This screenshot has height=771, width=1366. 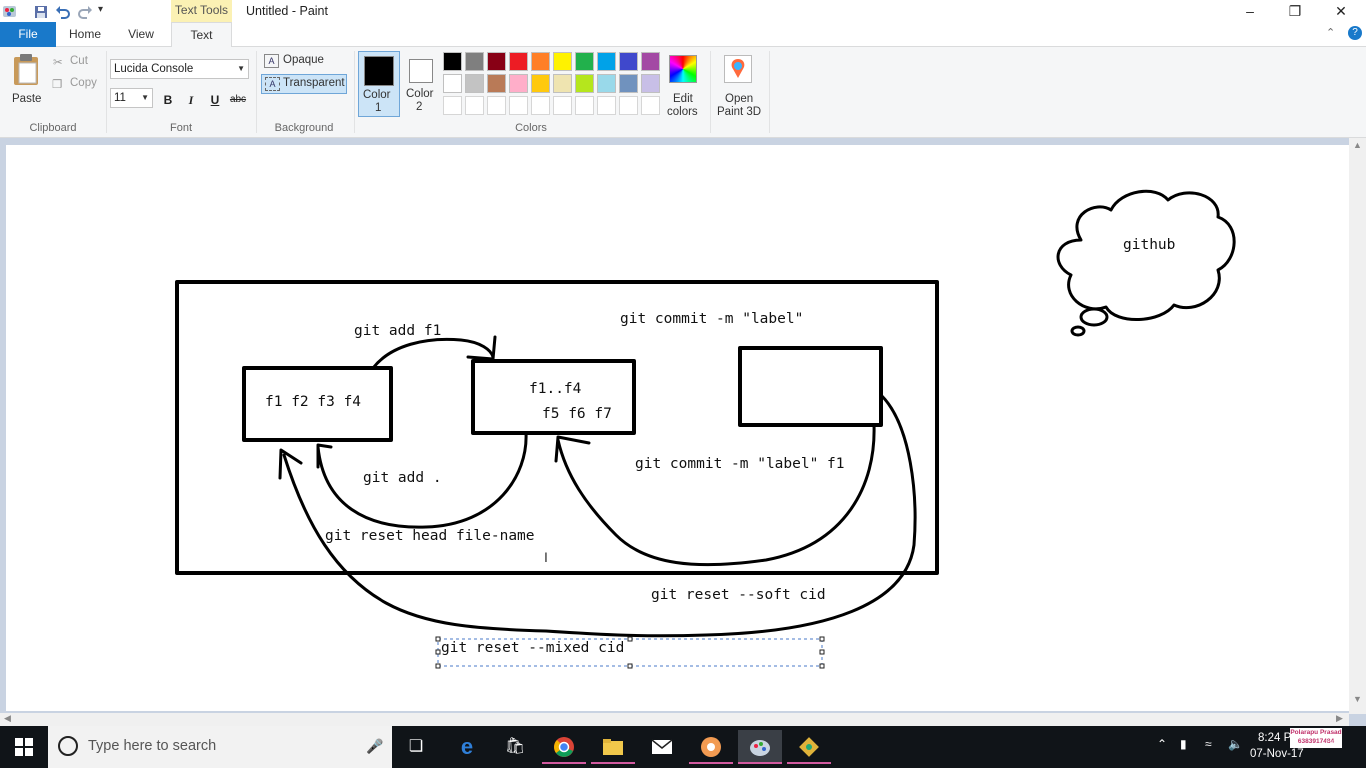 What do you see at coordinates (1183, 744) in the screenshot?
I see `battery-icon: ▮` at bounding box center [1183, 744].